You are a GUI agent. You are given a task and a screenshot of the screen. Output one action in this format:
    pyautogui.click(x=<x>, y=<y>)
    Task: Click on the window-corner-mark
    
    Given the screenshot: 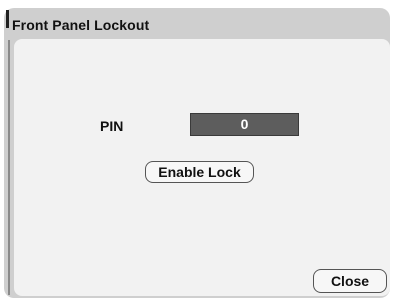 What is the action you would take?
    pyautogui.click(x=7, y=19)
    